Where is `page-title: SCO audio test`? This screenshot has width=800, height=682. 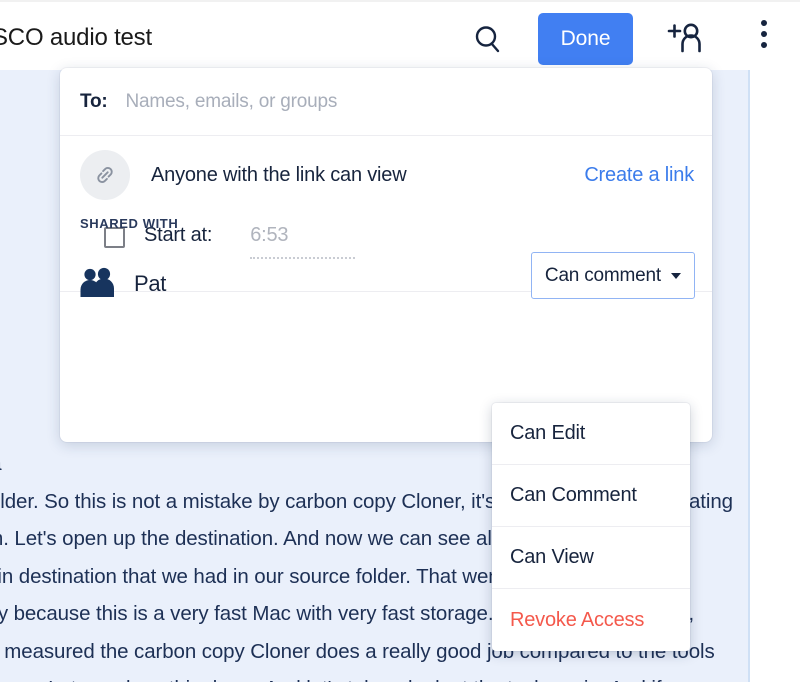 page-title: SCO audio test is located at coordinates (76, 37).